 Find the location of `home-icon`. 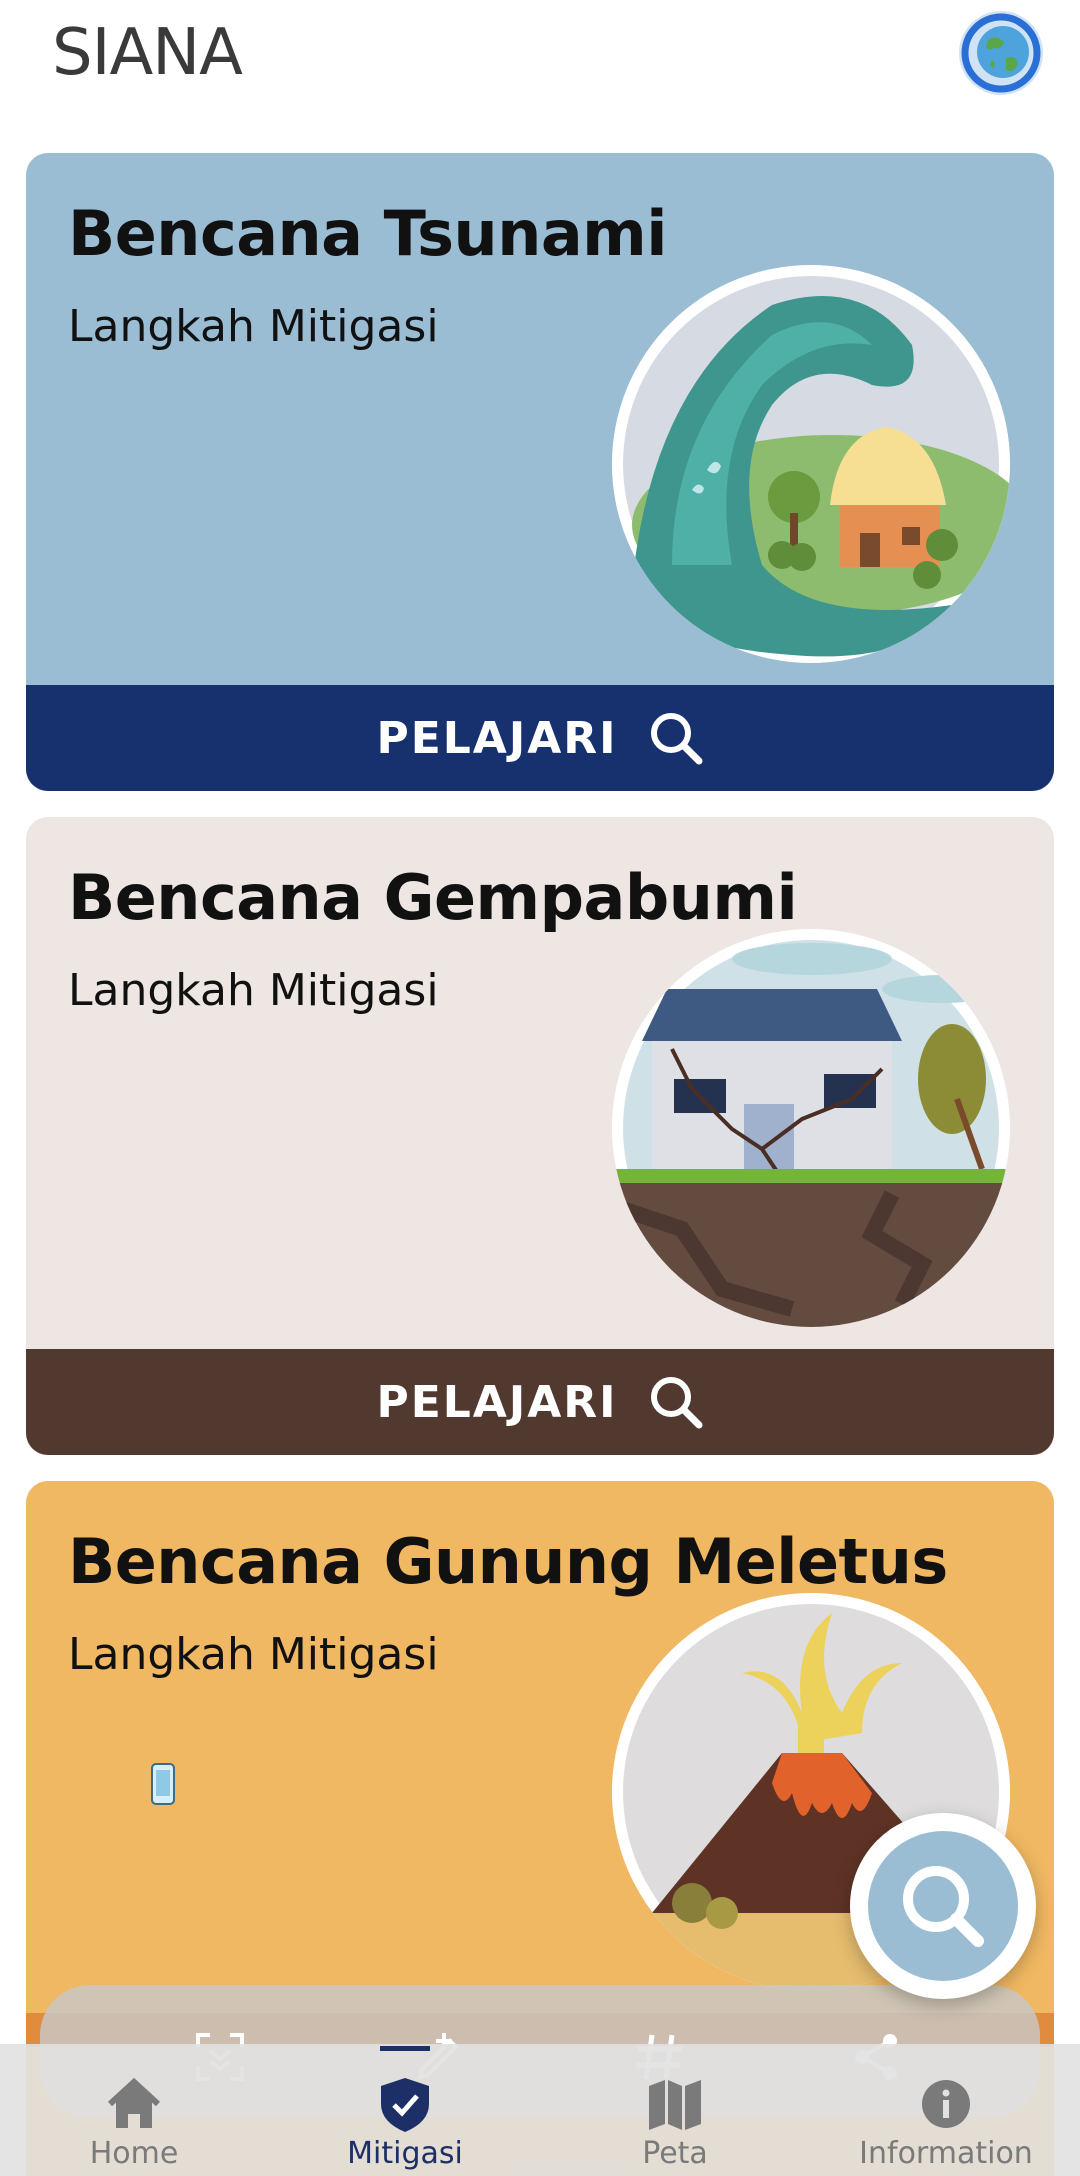

home-icon is located at coordinates (134, 2102).